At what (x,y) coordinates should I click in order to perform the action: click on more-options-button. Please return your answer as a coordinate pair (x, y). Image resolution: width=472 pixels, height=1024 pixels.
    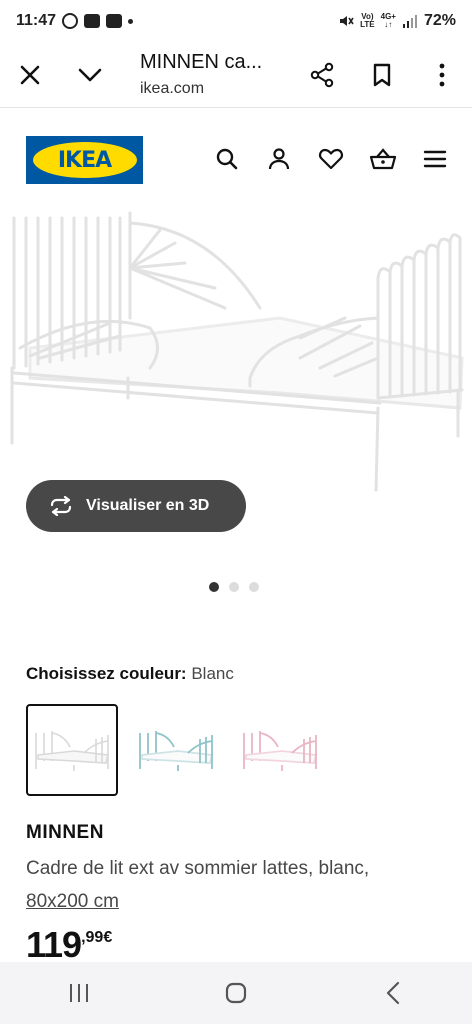
    Looking at the image, I should click on (442, 75).